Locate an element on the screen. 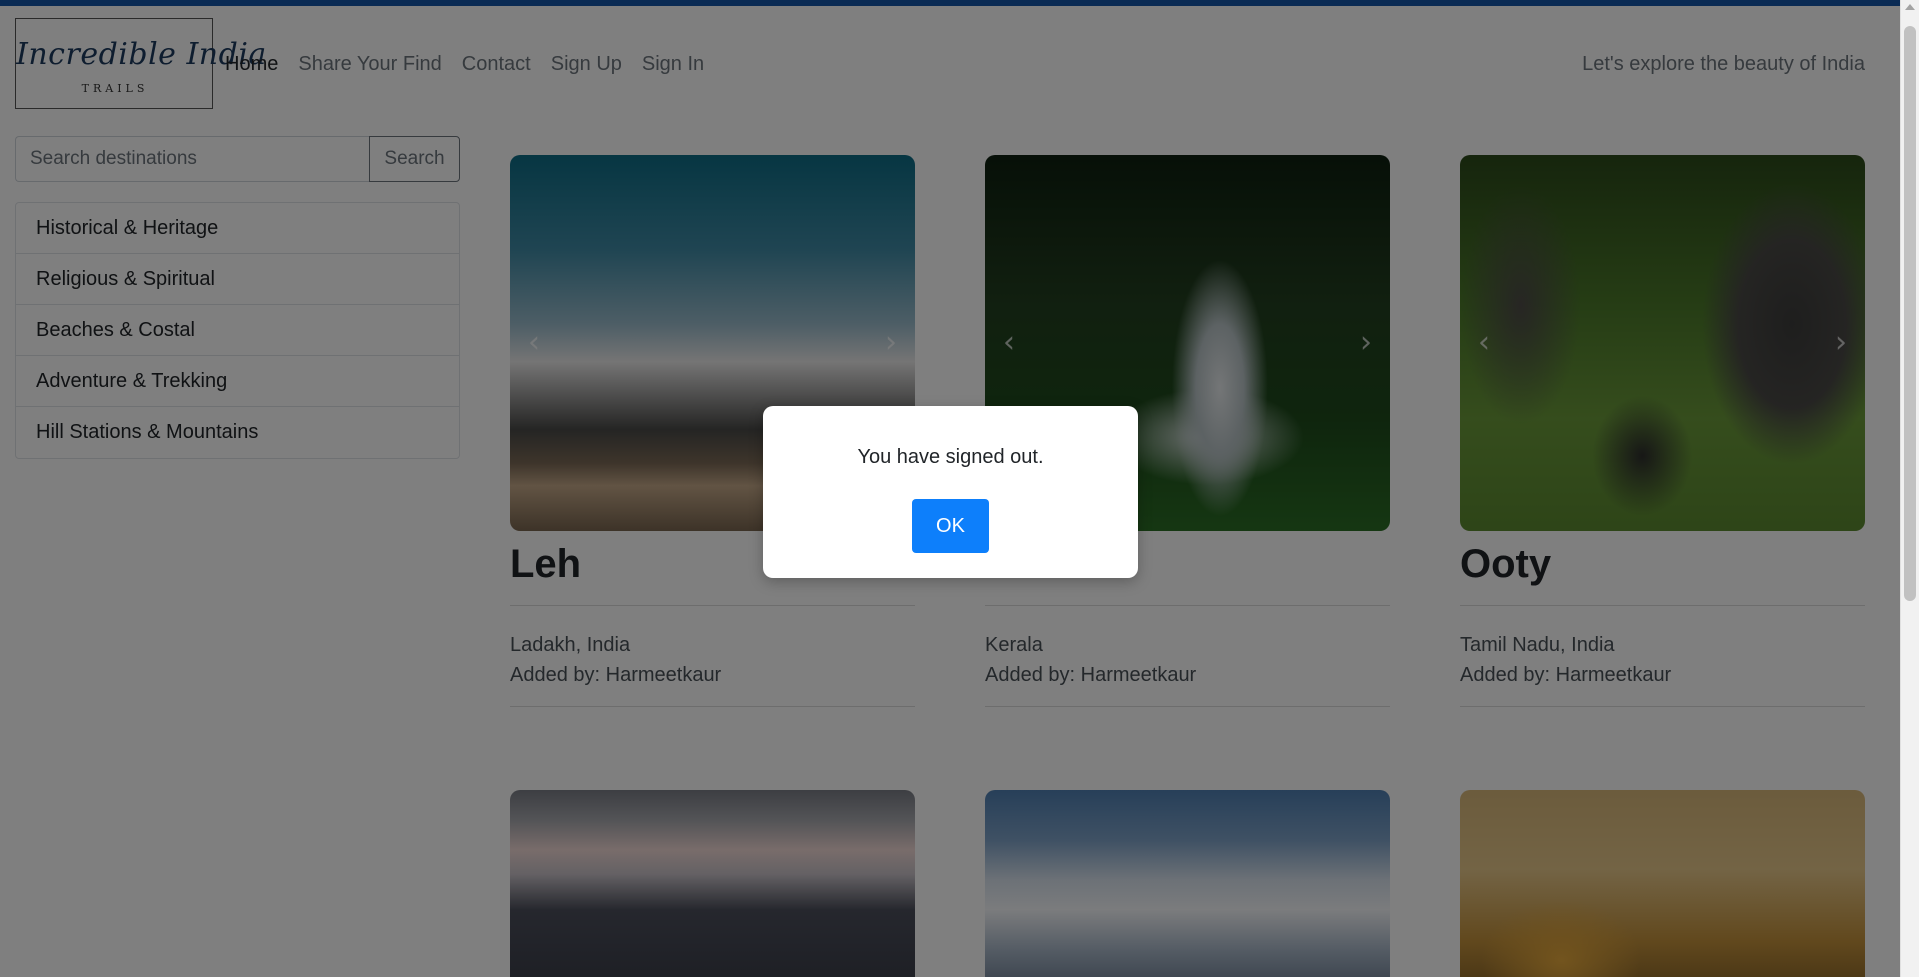  signed-out-dialog: You have signed out. OK is located at coordinates (950, 492).